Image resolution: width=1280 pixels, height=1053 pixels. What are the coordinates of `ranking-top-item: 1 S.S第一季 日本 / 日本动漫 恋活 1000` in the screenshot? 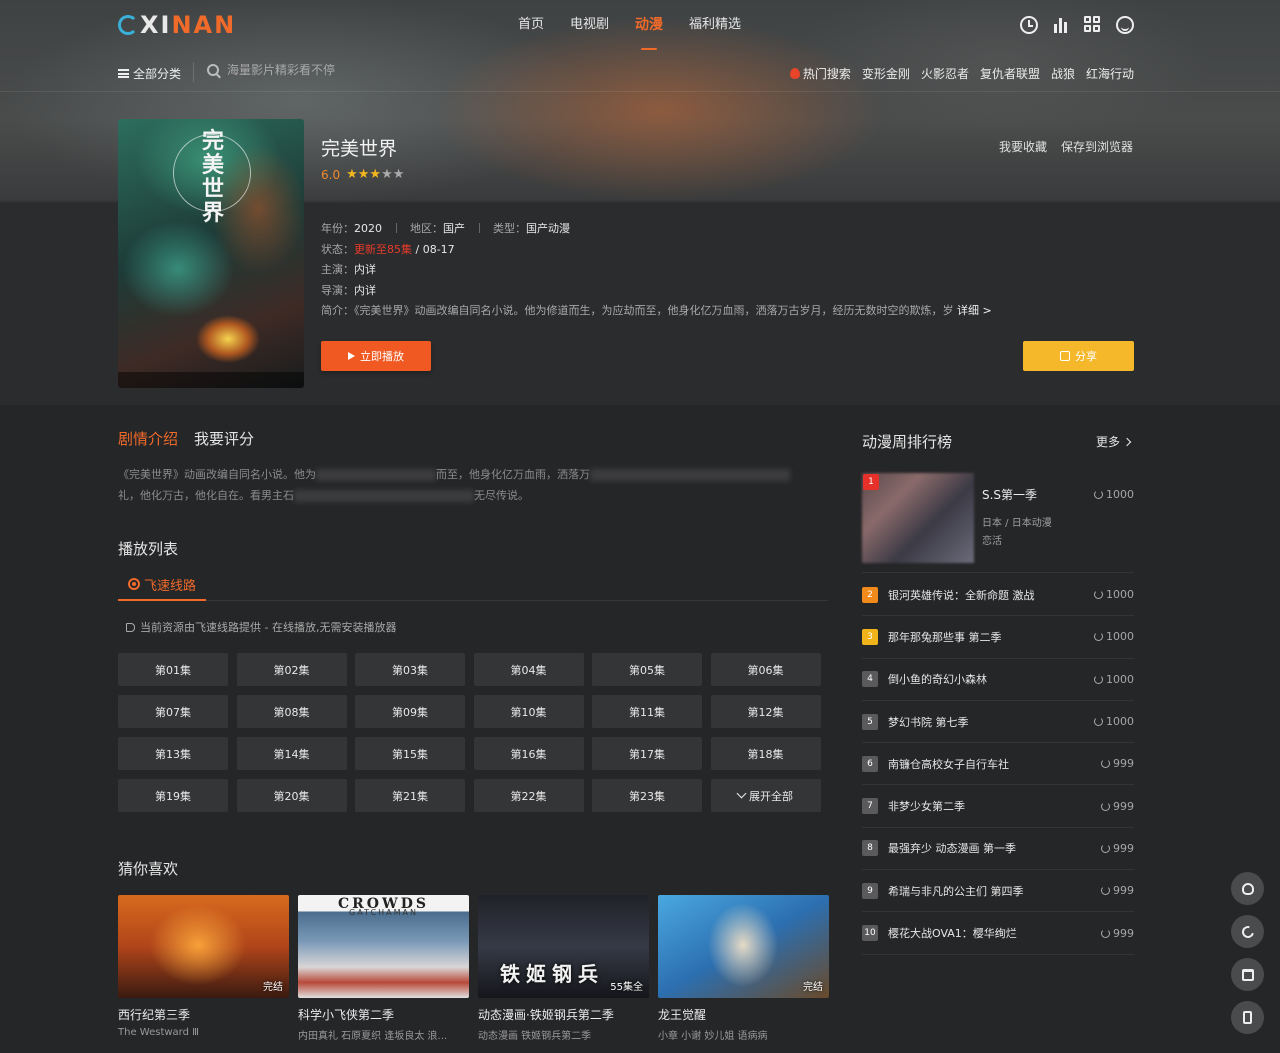 It's located at (998, 523).